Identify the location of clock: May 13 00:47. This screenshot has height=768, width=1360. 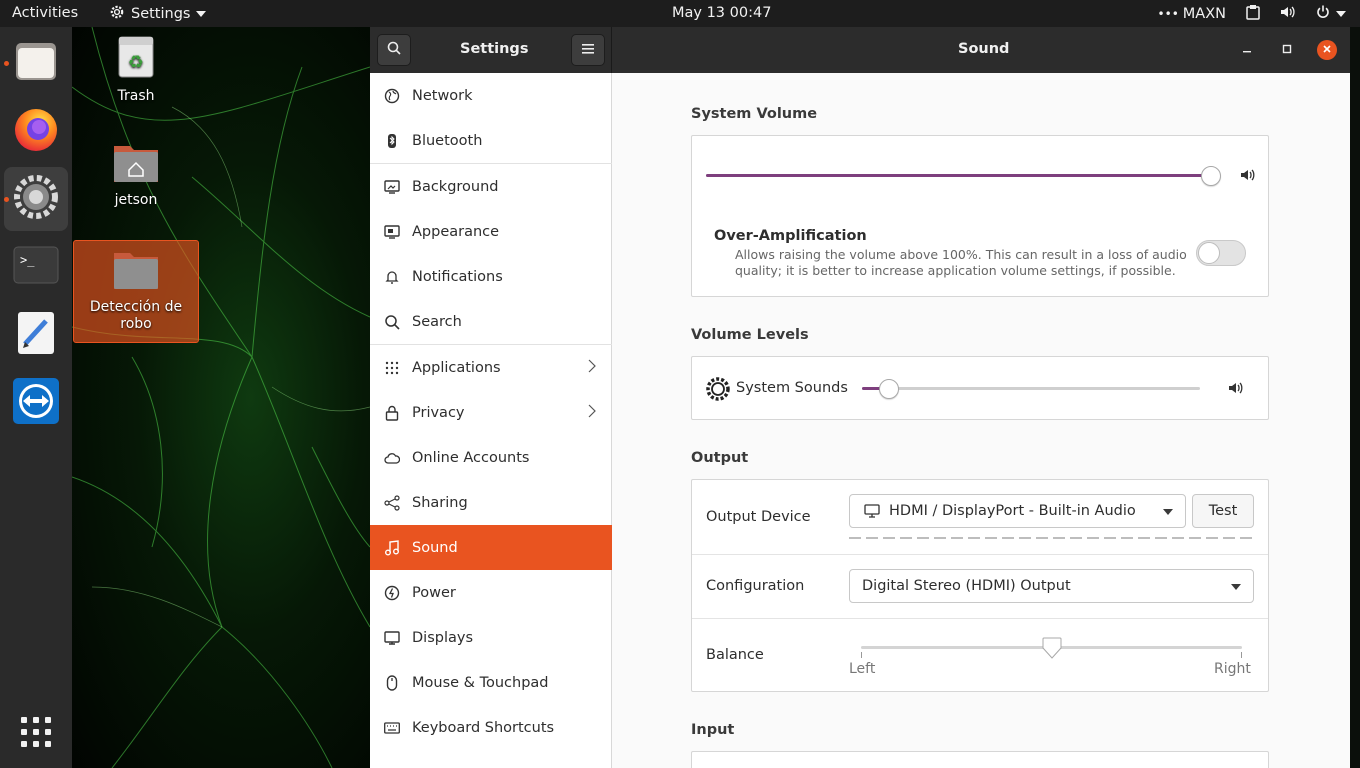
(721, 13).